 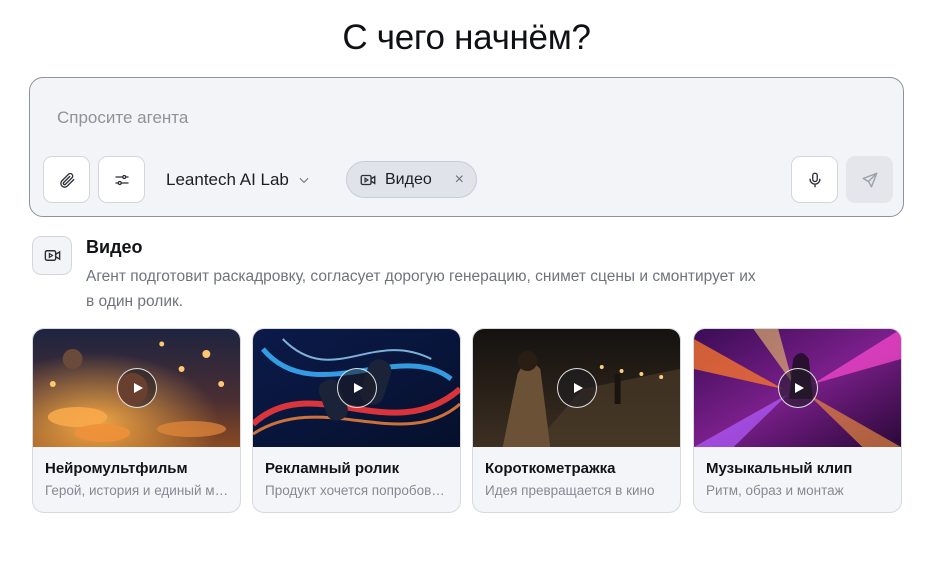 What do you see at coordinates (114, 247) in the screenshot?
I see `mode-title: Видео` at bounding box center [114, 247].